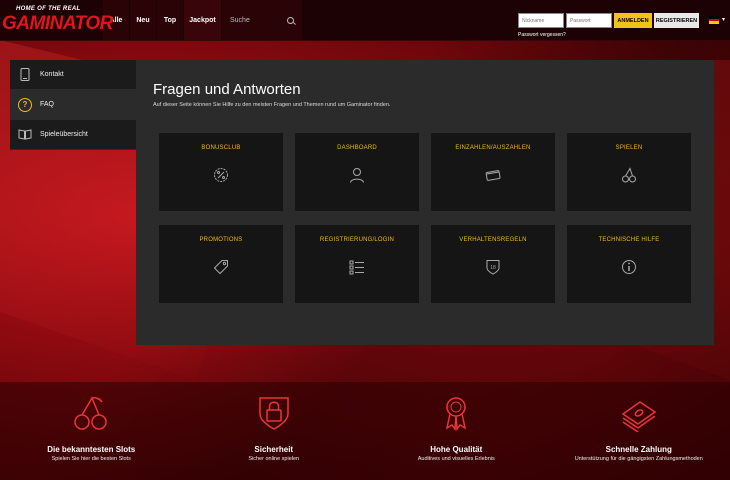 The height and width of the screenshot is (480, 730). I want to click on faq-card-technische-hilfe: TECHNISCHE HILFE, so click(629, 264).